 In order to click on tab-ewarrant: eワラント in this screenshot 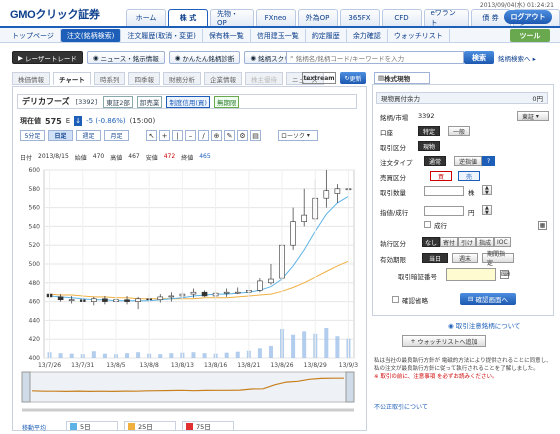, I will do `click(446, 18)`.